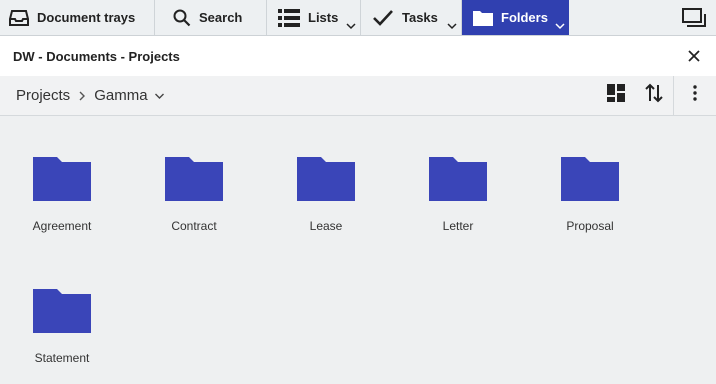  I want to click on grid-view-button, so click(616, 95).